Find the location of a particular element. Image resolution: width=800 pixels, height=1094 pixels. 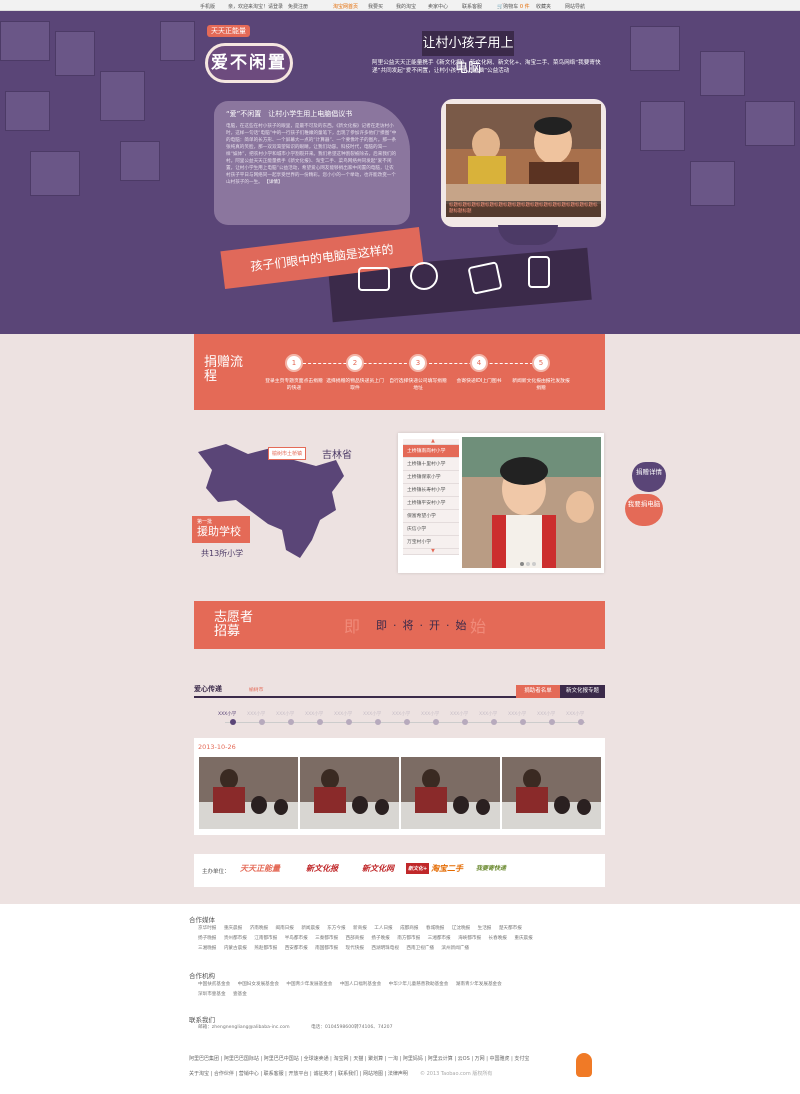

school-item: 土桥镇长寿村小学 is located at coordinates (431, 490).